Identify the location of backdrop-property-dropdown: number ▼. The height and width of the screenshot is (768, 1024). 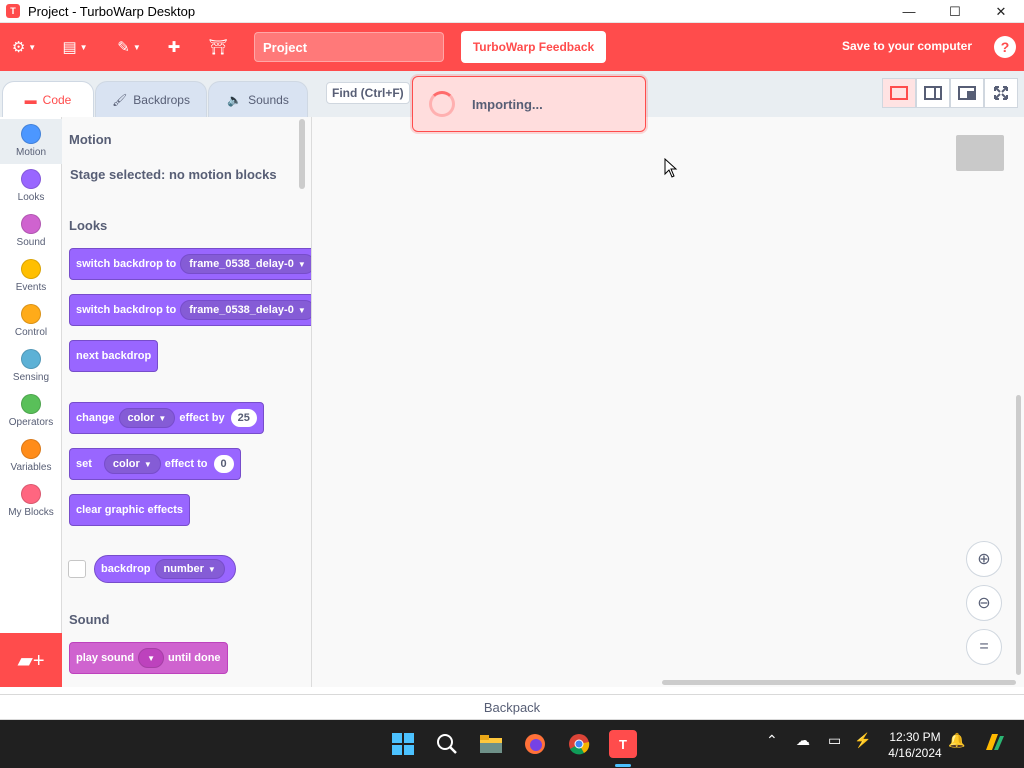
(189, 569).